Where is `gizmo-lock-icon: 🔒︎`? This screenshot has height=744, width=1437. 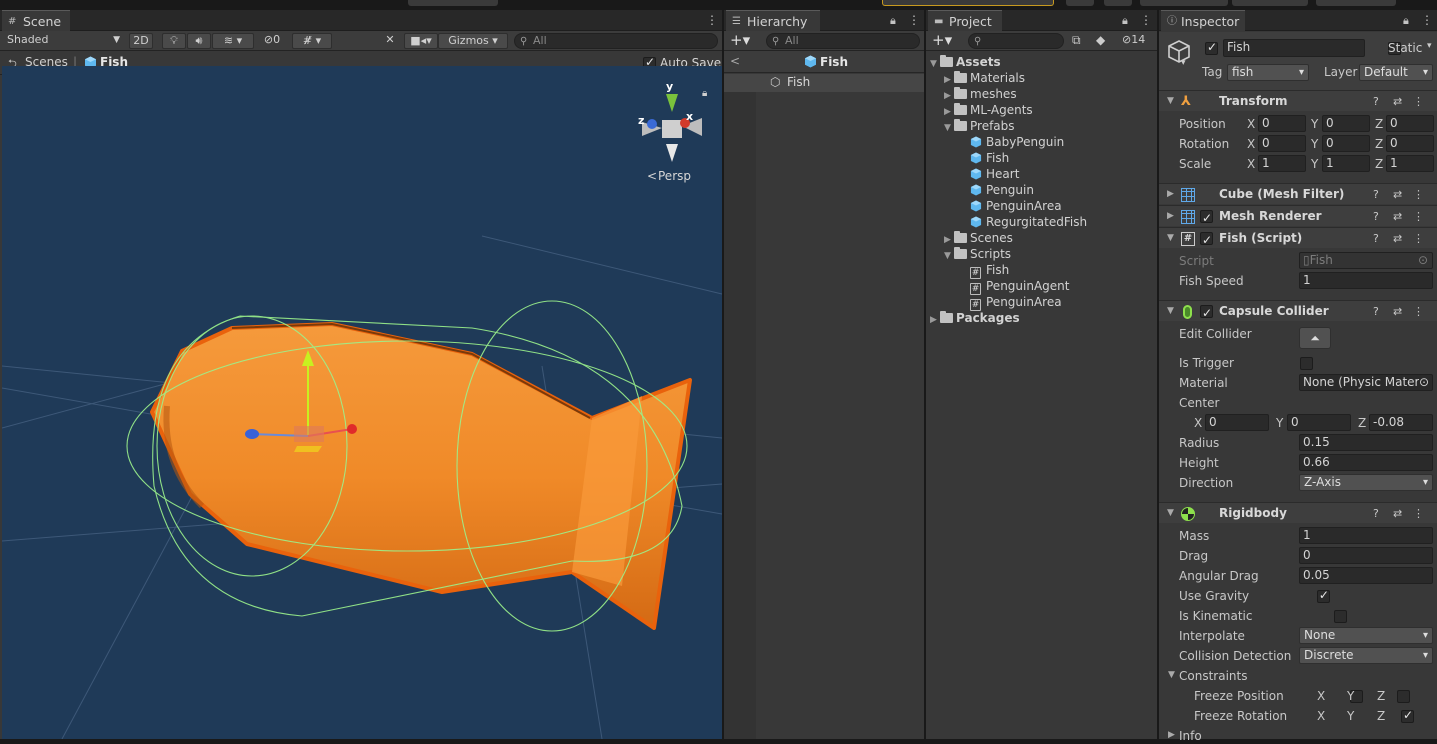 gizmo-lock-icon: 🔒︎ is located at coordinates (704, 93).